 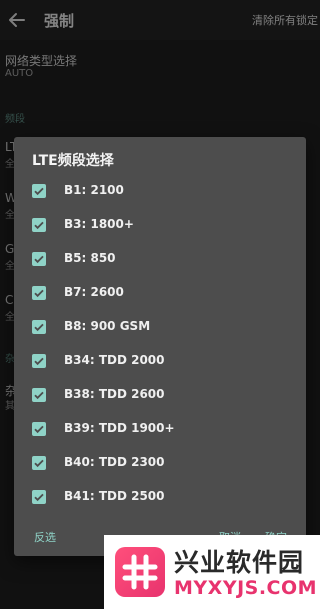 What do you see at coordinates (160, 225) in the screenshot?
I see `band-option: B3: 1800+` at bounding box center [160, 225].